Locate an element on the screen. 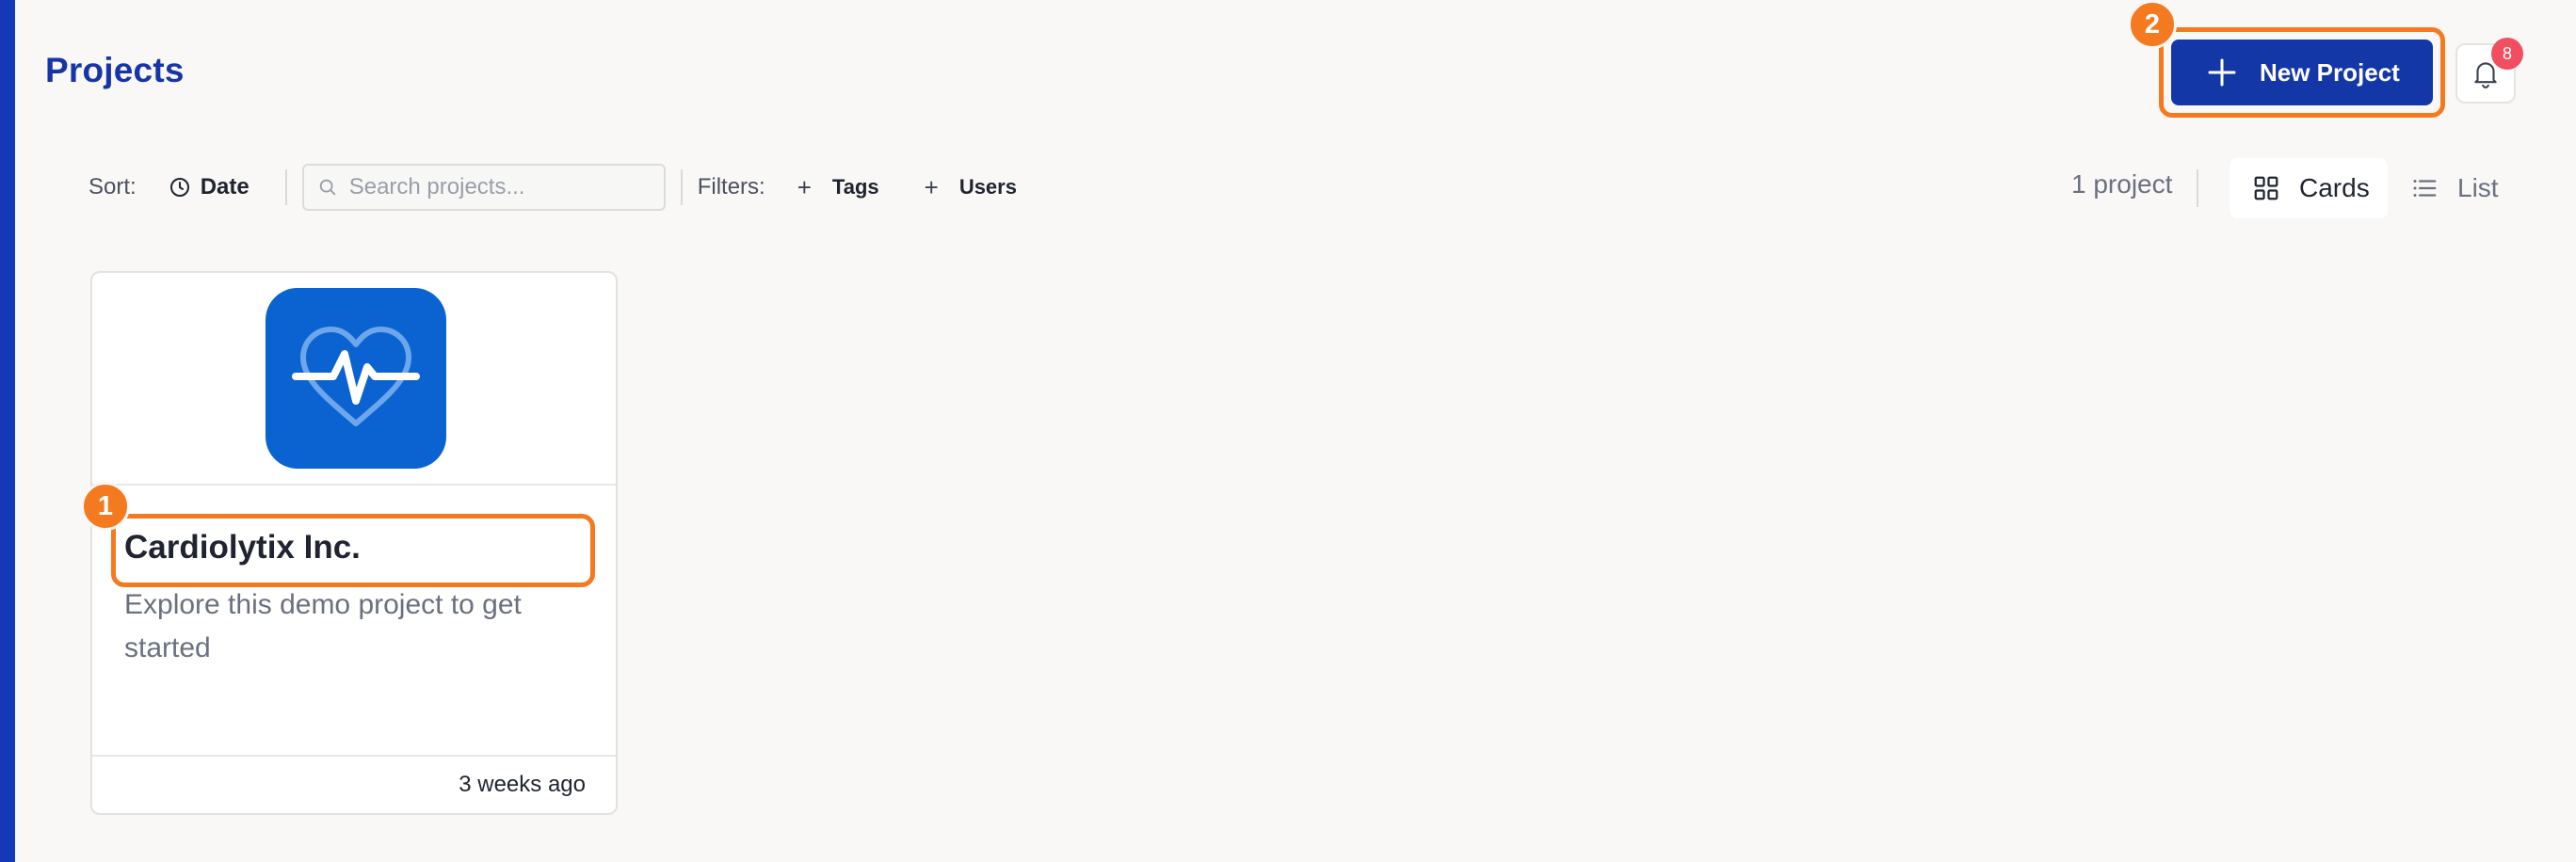  sort-label: Sort: is located at coordinates (113, 187).